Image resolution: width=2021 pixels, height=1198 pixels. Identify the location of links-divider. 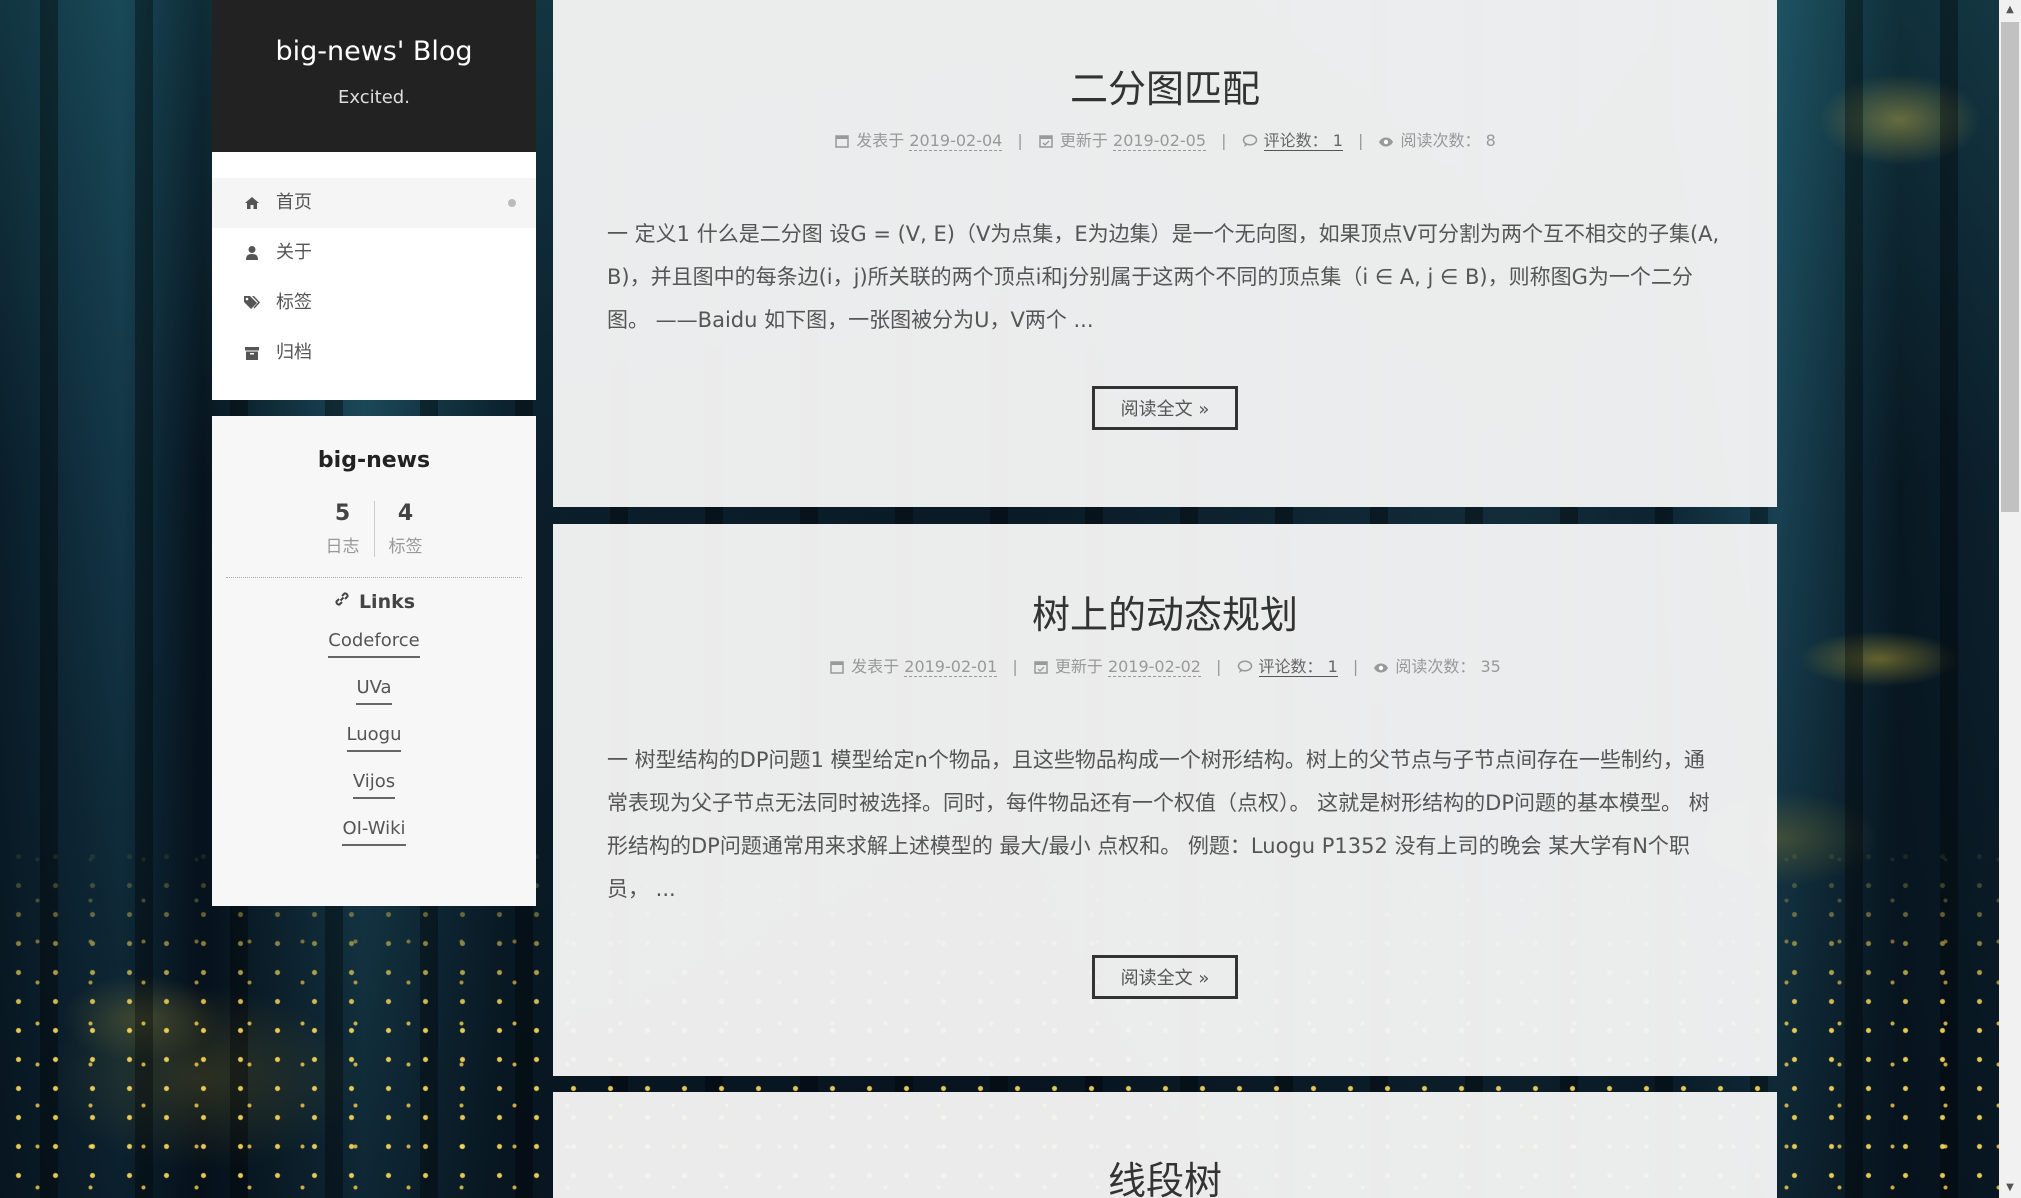
(374, 577).